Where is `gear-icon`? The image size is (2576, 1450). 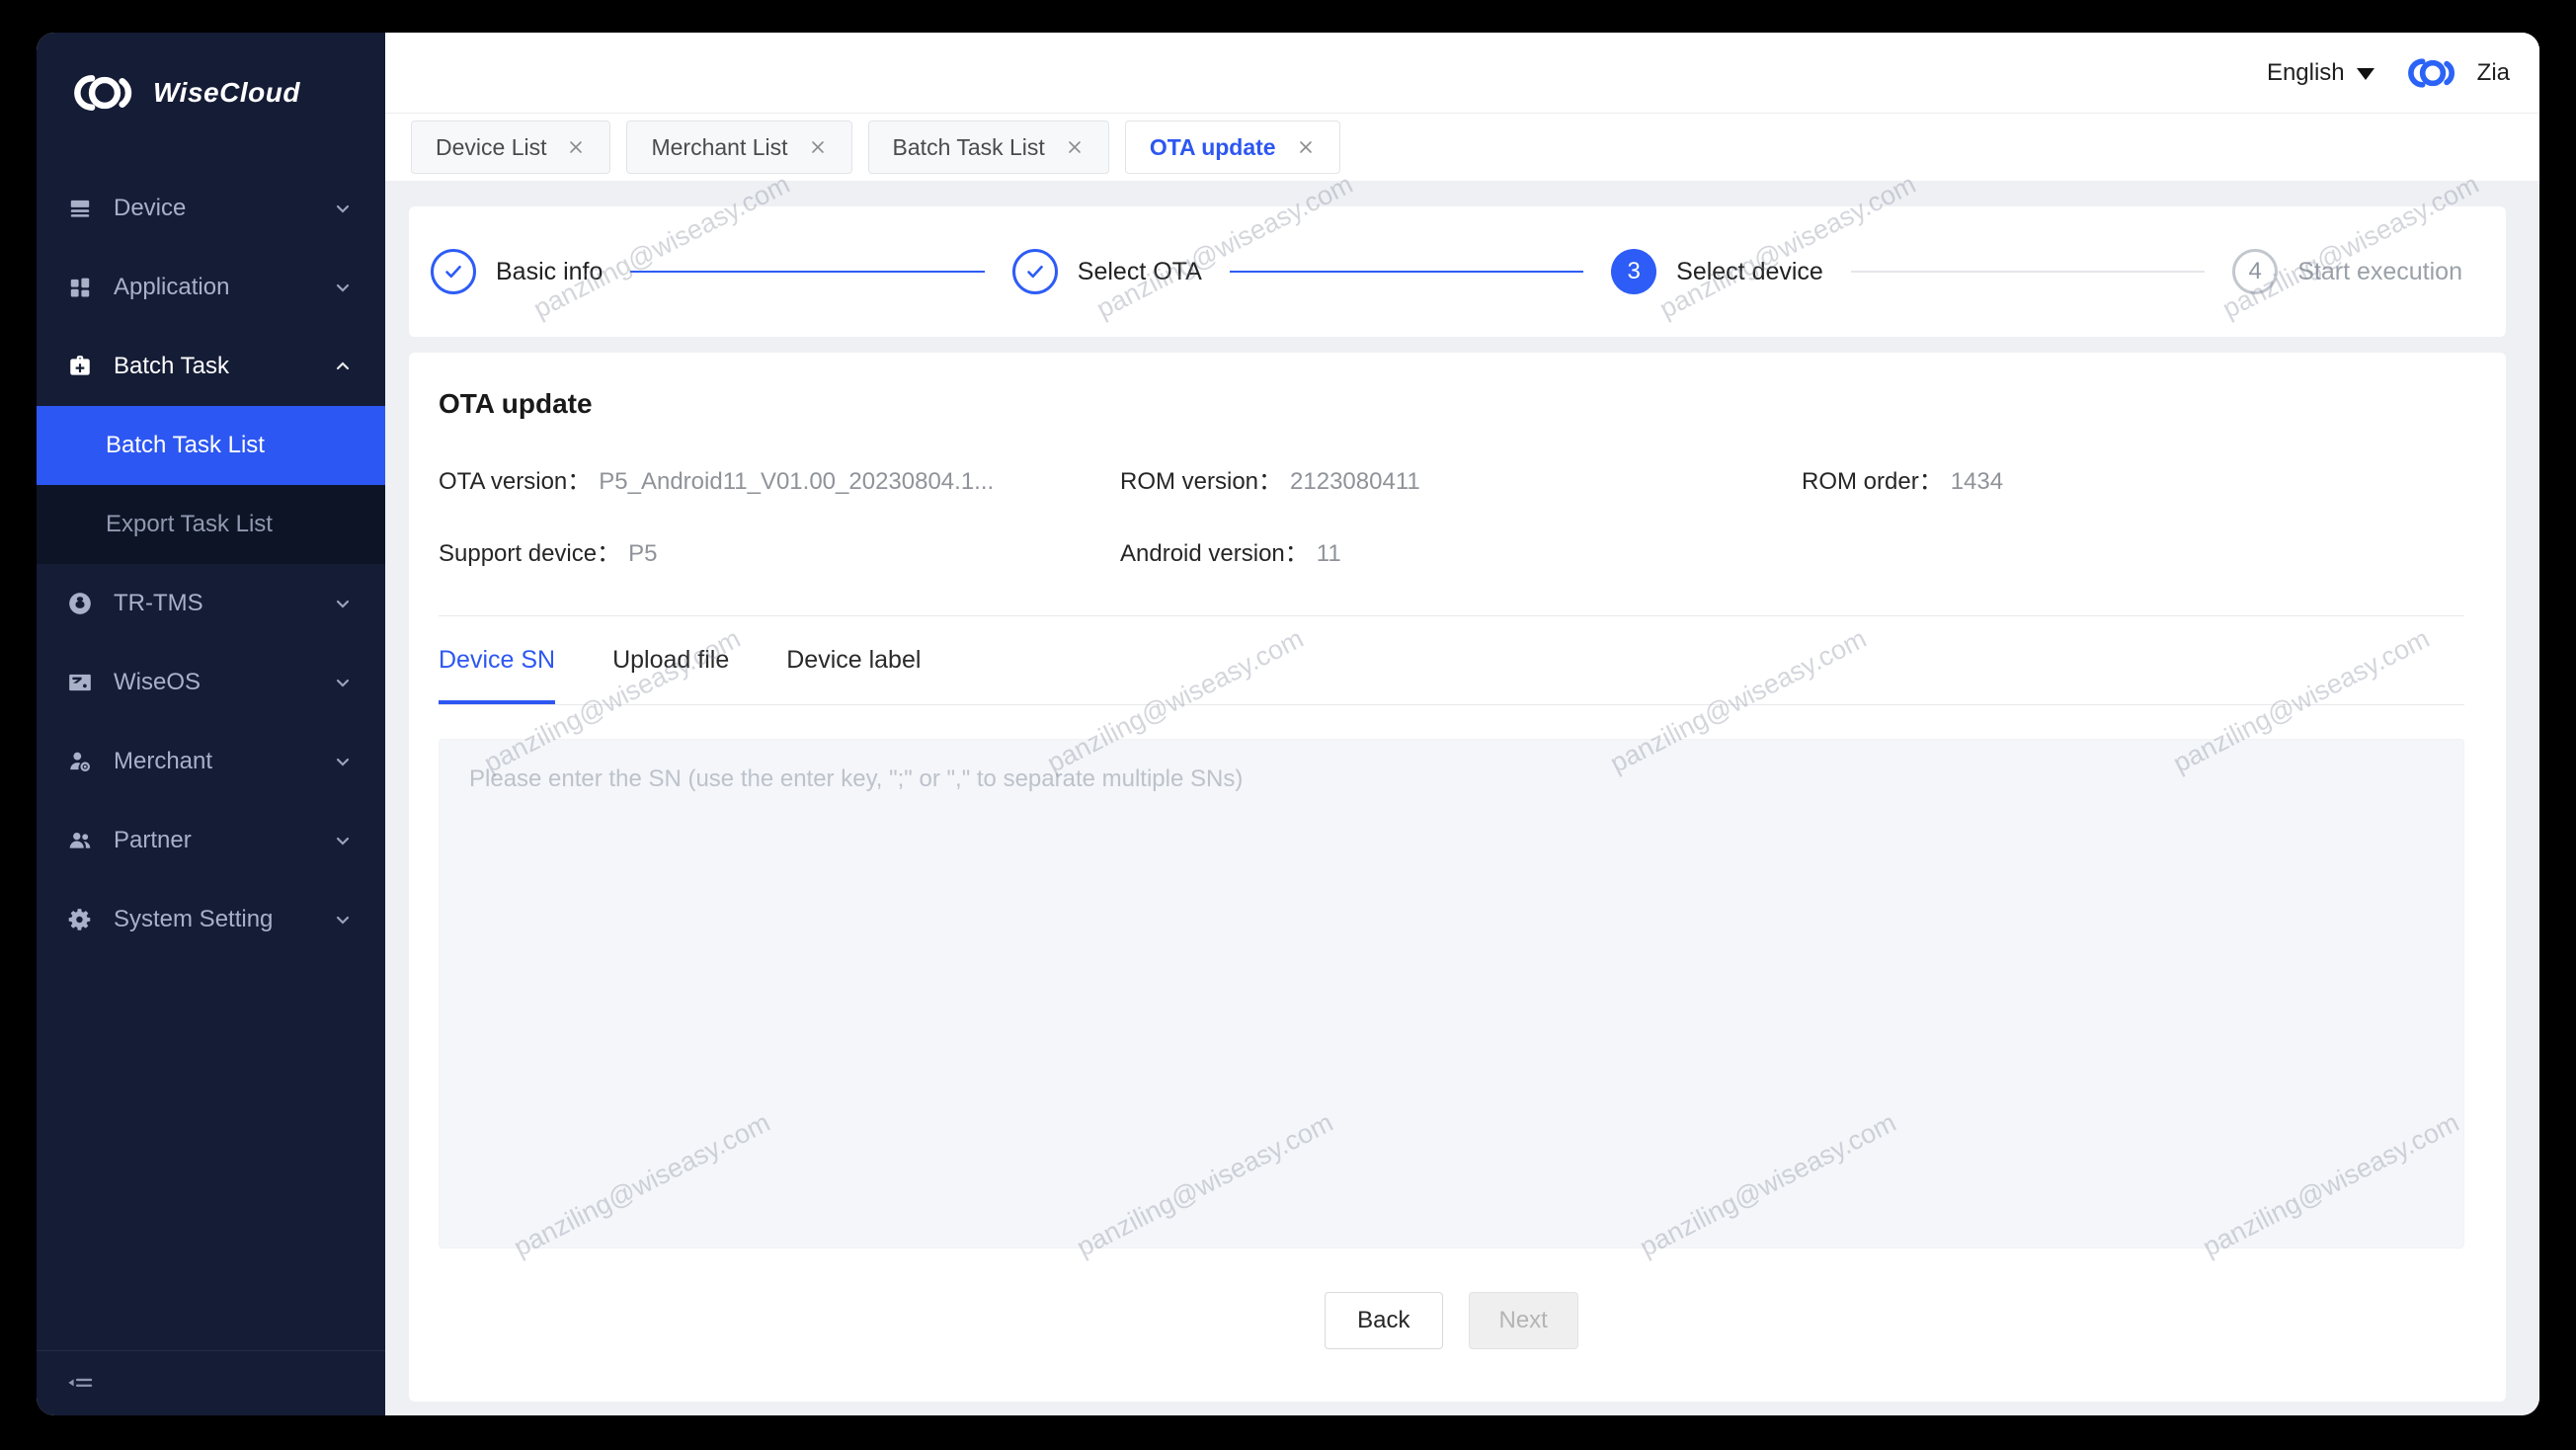 gear-icon is located at coordinates (80, 919).